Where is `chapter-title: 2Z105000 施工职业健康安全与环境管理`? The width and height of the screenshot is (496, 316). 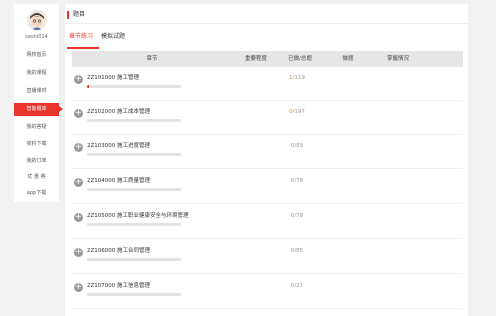
chapter-title: 2Z105000 施工职业健康安全与环境管理 is located at coordinates (138, 216).